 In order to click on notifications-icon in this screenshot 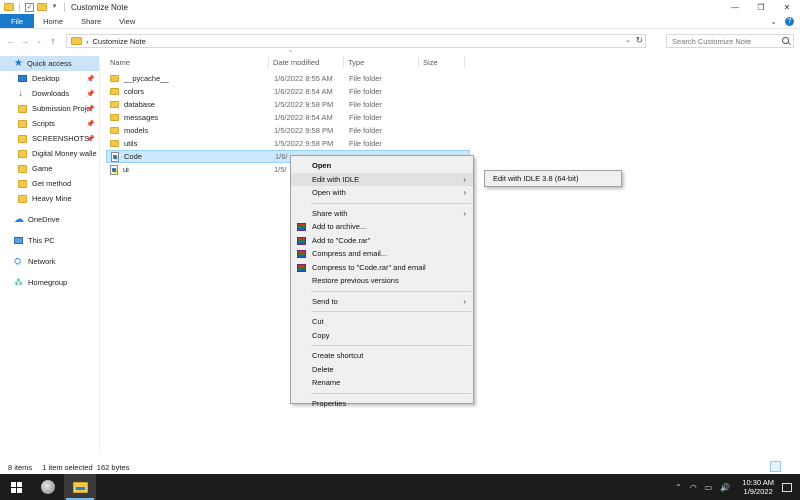, I will do `click(787, 487)`.